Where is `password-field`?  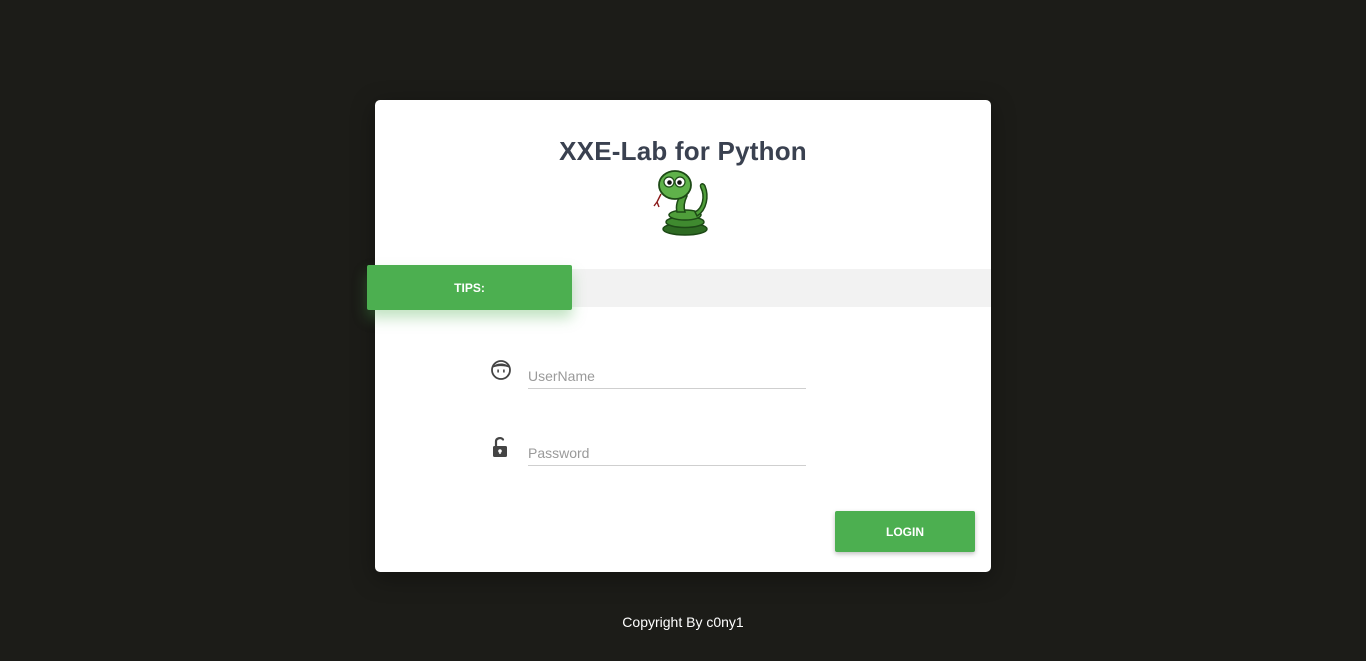
password-field is located at coordinates (649, 455).